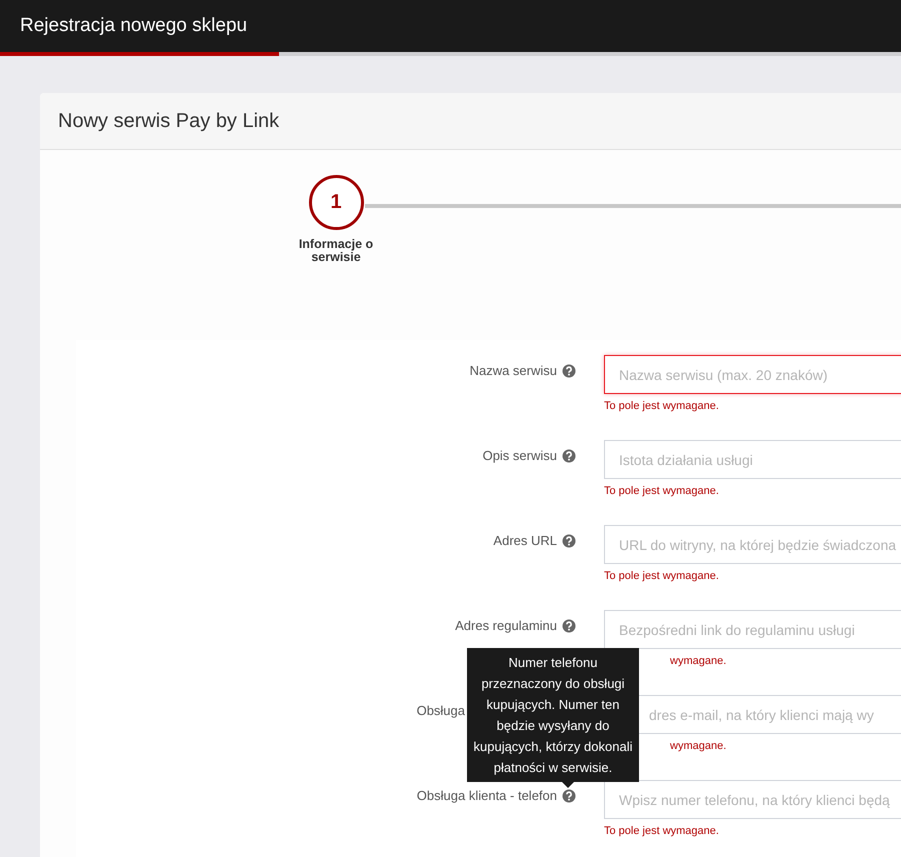  What do you see at coordinates (169, 121) in the screenshot?
I see `card-title: Nowy serwis Pay by Link` at bounding box center [169, 121].